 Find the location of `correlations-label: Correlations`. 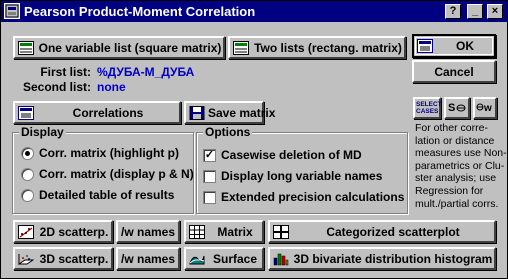

correlations-label: Correlations is located at coordinates (108, 112).